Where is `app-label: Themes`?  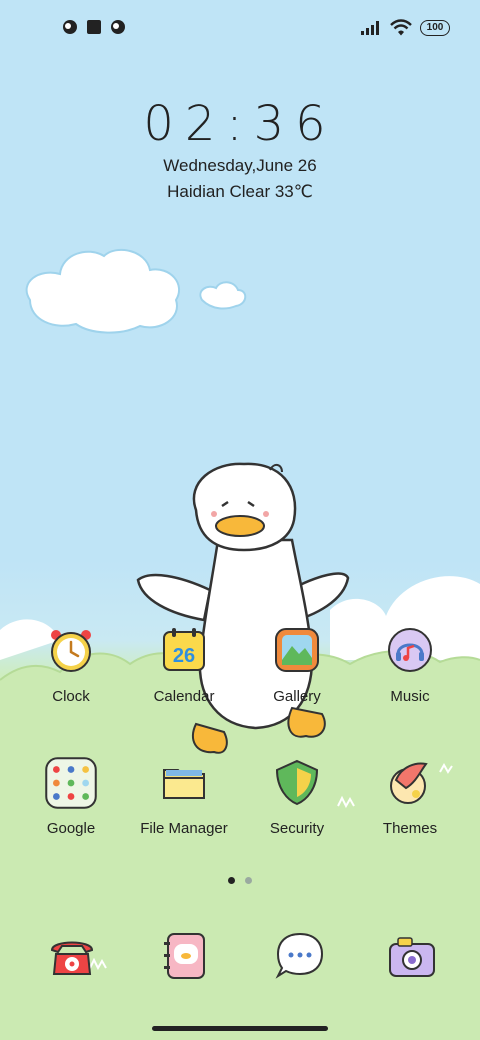
app-label: Themes is located at coordinates (410, 828).